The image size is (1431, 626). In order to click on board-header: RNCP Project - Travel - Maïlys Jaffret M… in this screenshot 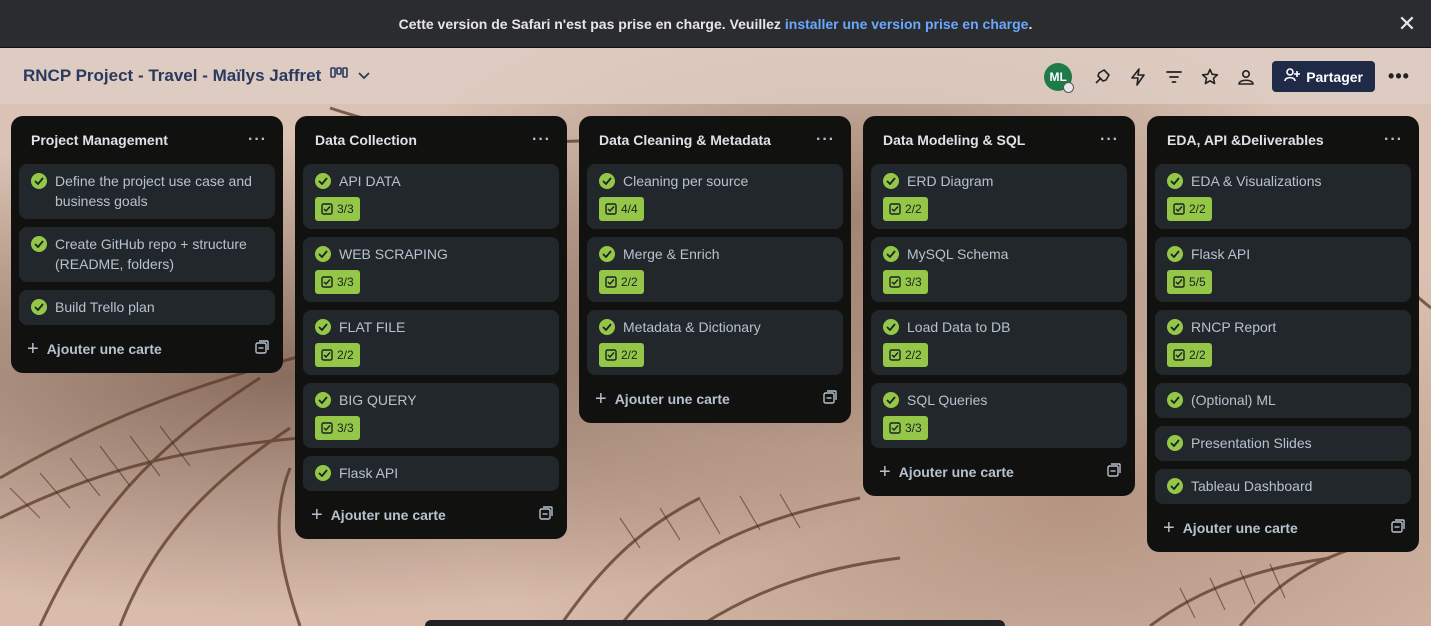, I will do `click(715, 76)`.